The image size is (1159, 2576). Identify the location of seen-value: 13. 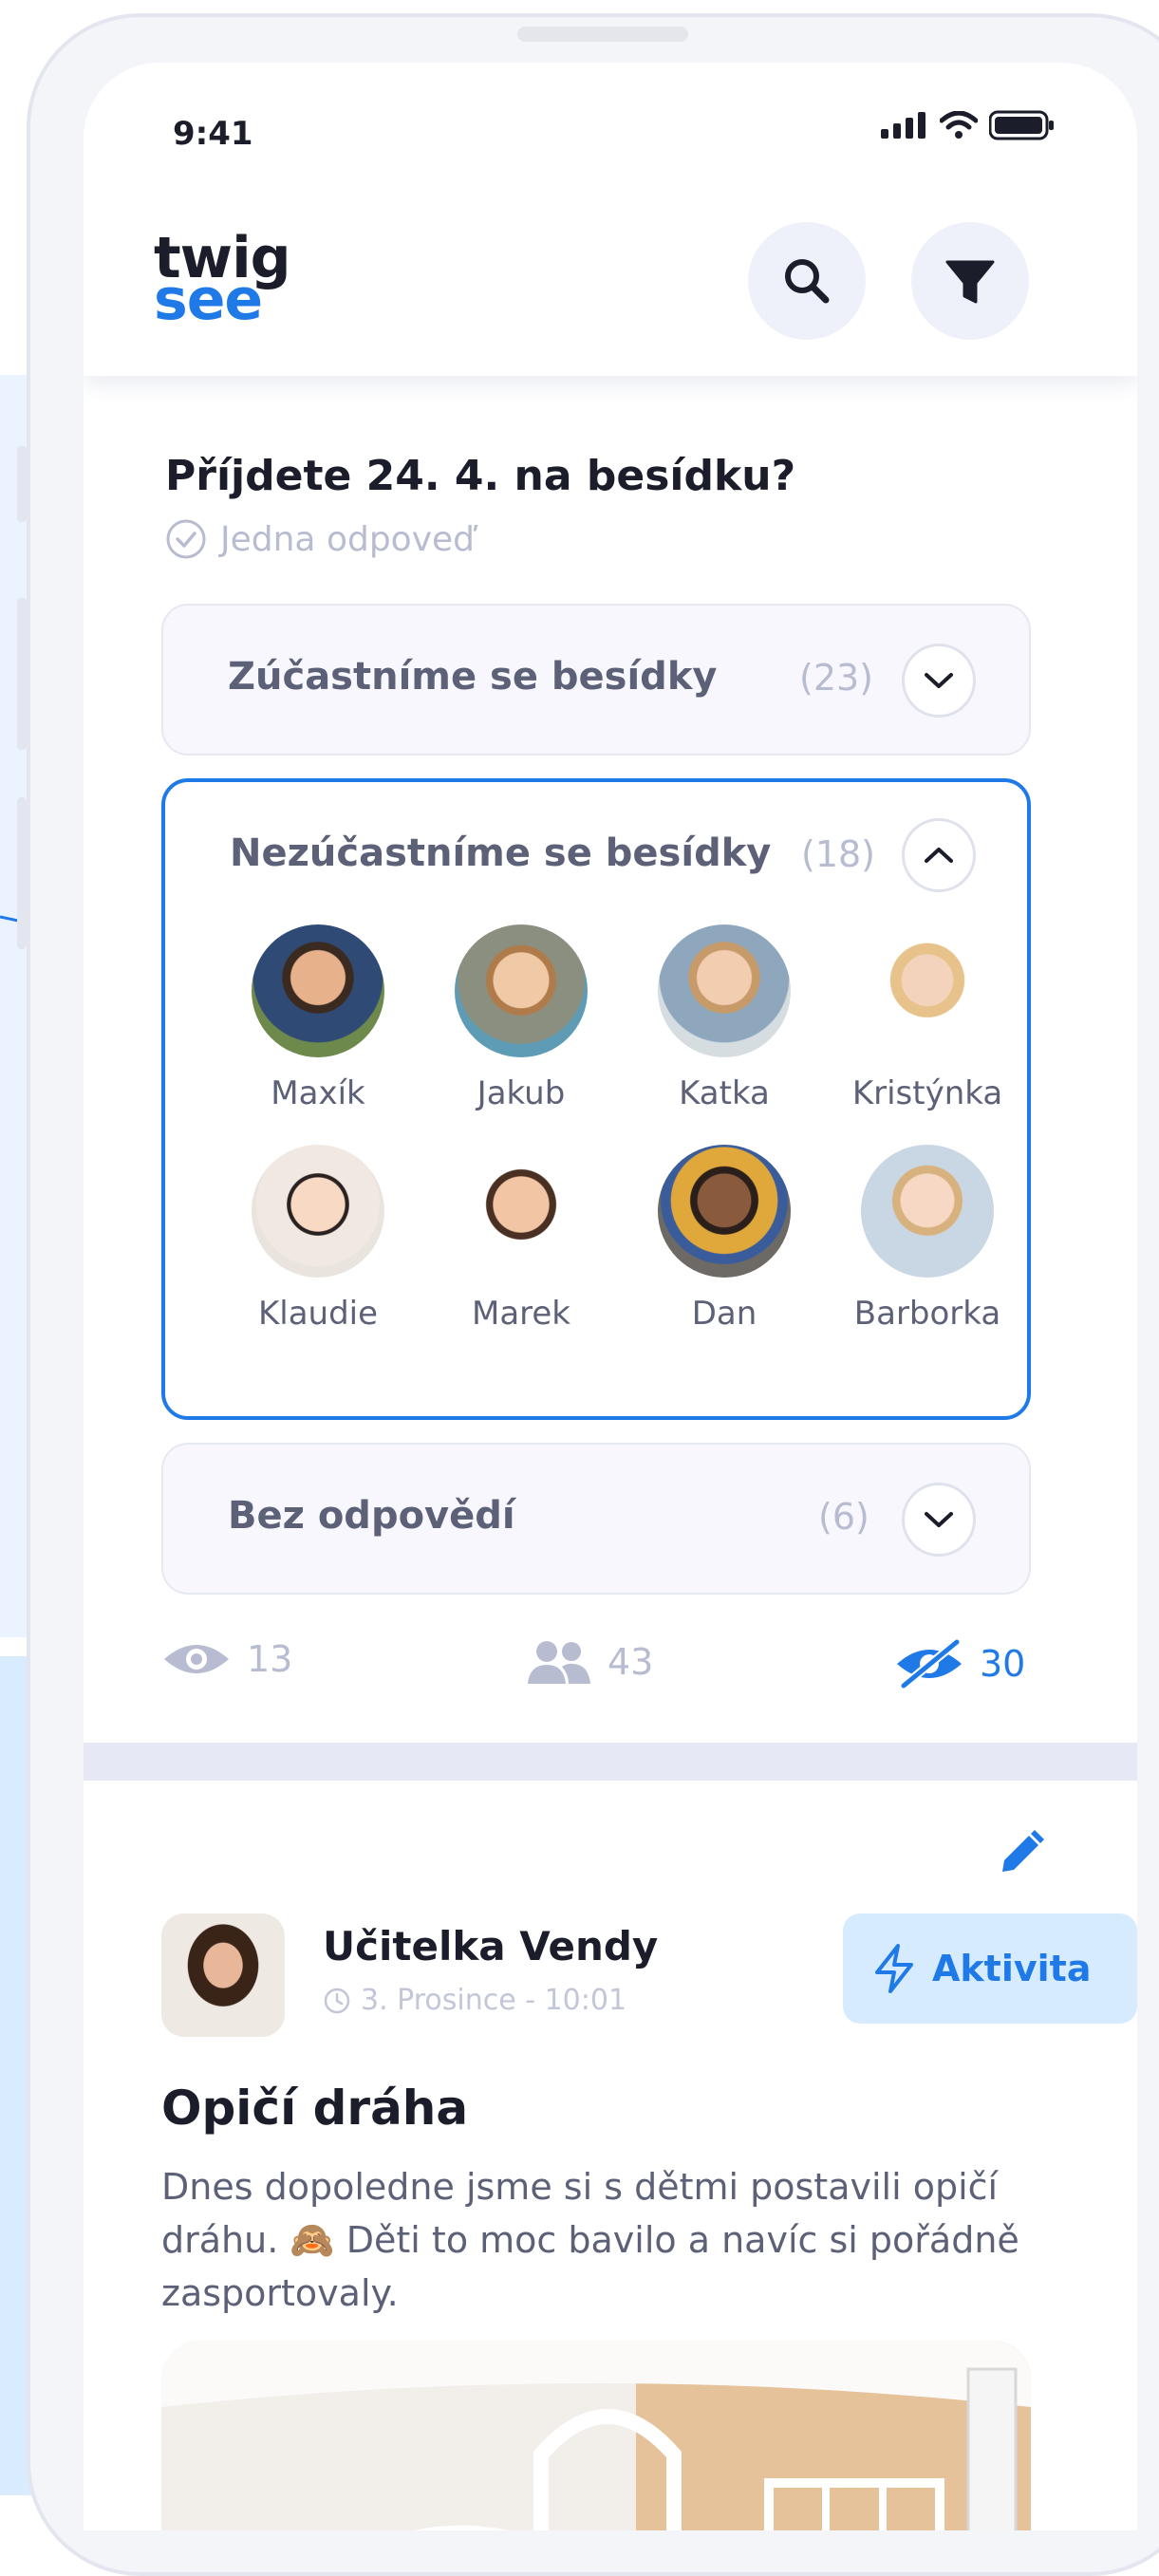
(270, 1659).